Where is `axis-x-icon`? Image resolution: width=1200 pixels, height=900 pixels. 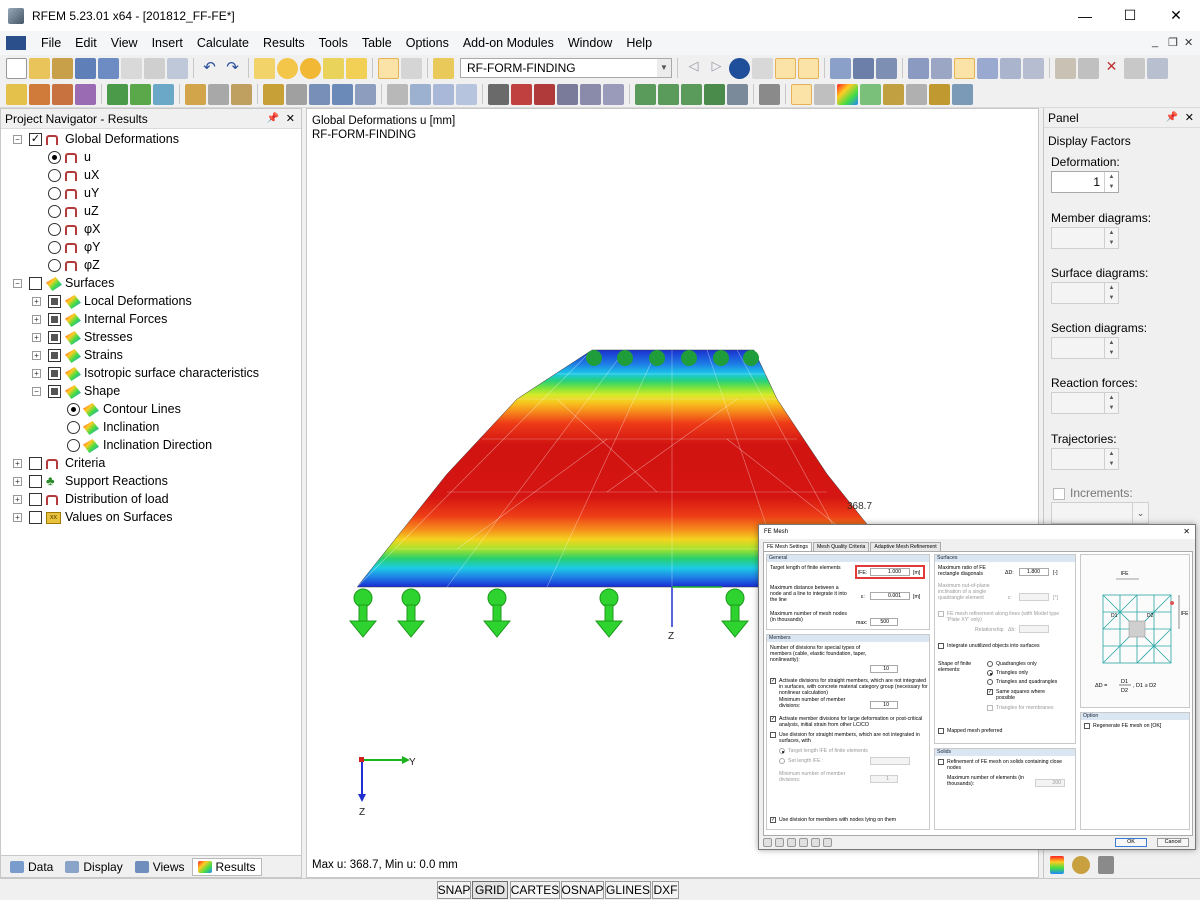 axis-x-icon is located at coordinates (645, 94).